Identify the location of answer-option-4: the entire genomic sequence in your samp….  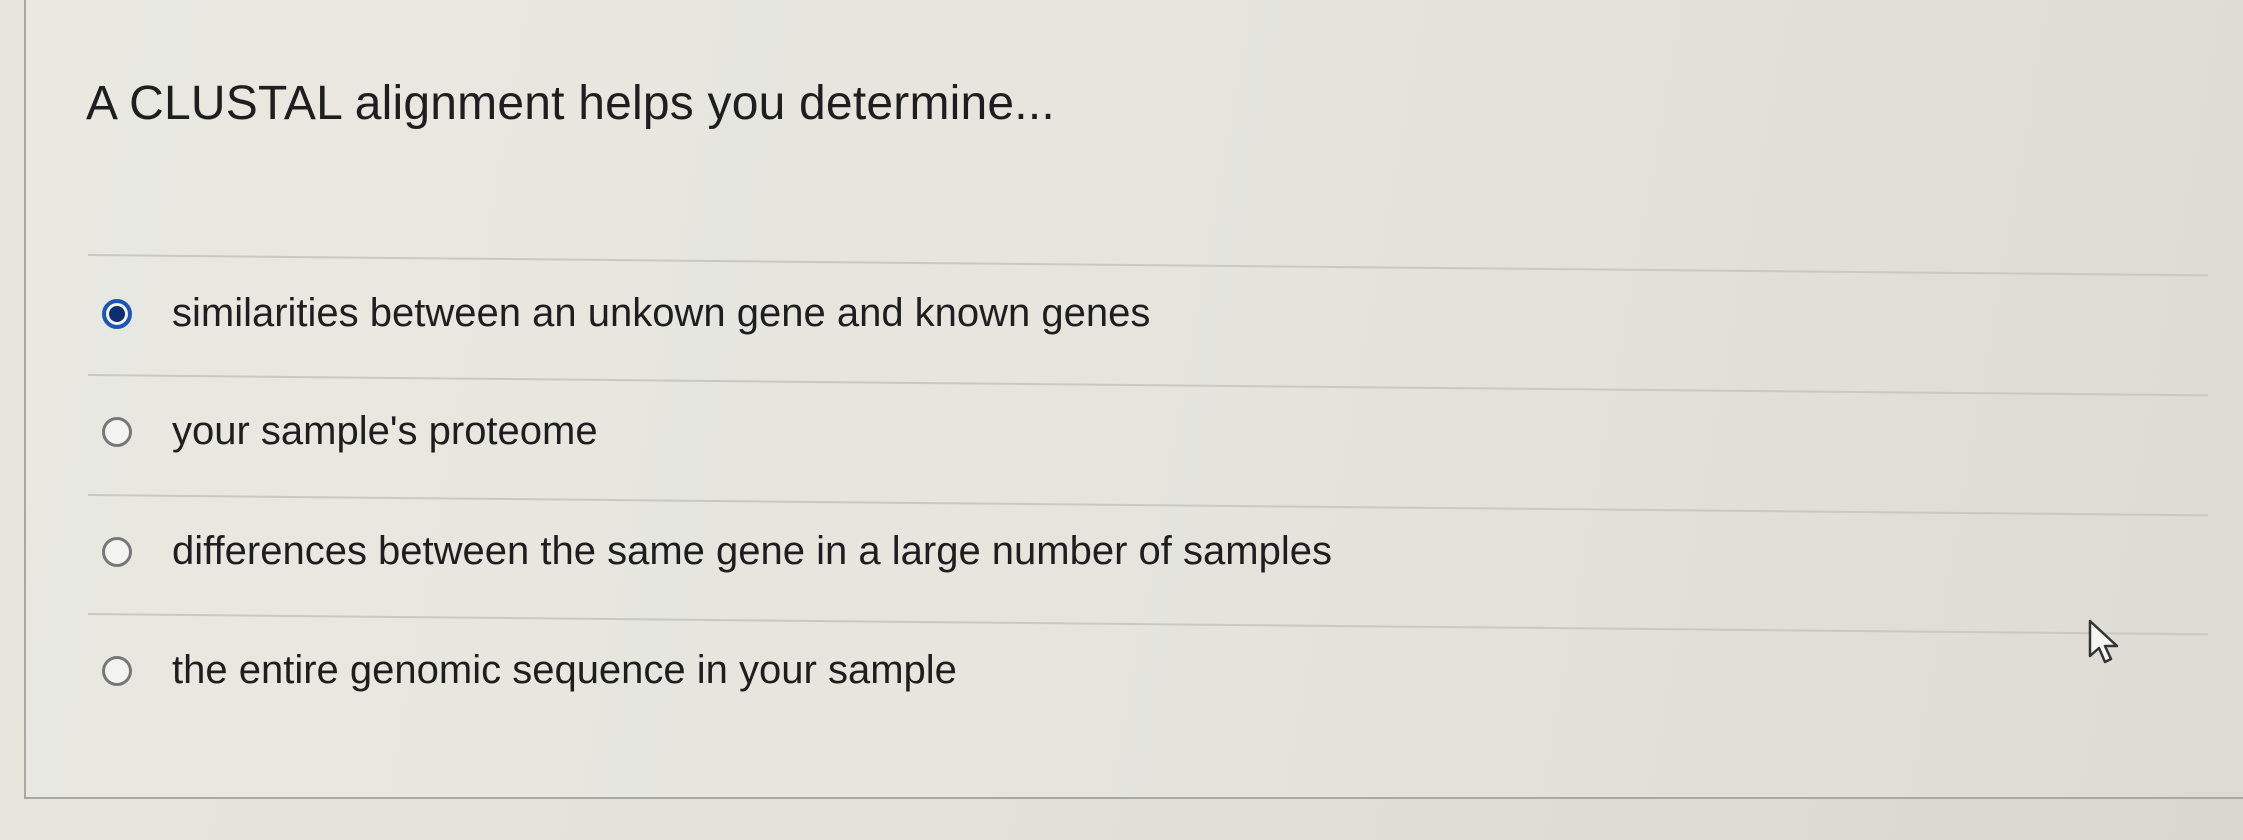
(529, 670).